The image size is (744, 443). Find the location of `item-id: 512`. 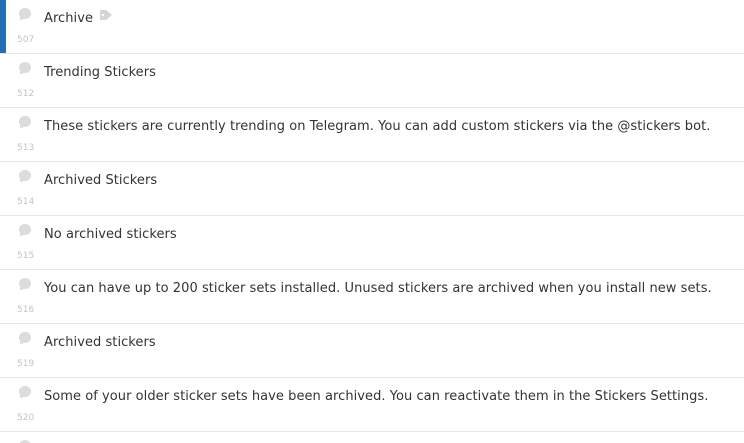

item-id: 512 is located at coordinates (26, 94).